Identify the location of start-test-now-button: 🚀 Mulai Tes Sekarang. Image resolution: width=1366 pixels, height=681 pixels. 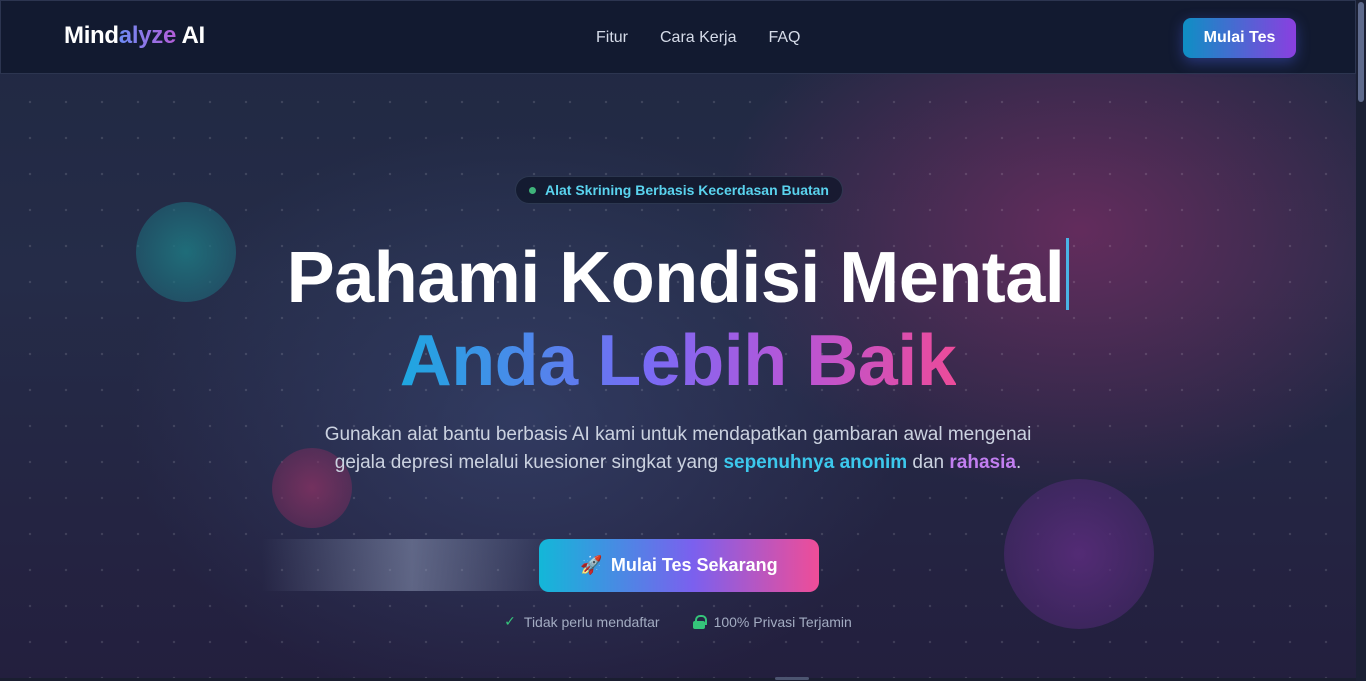
(679, 565).